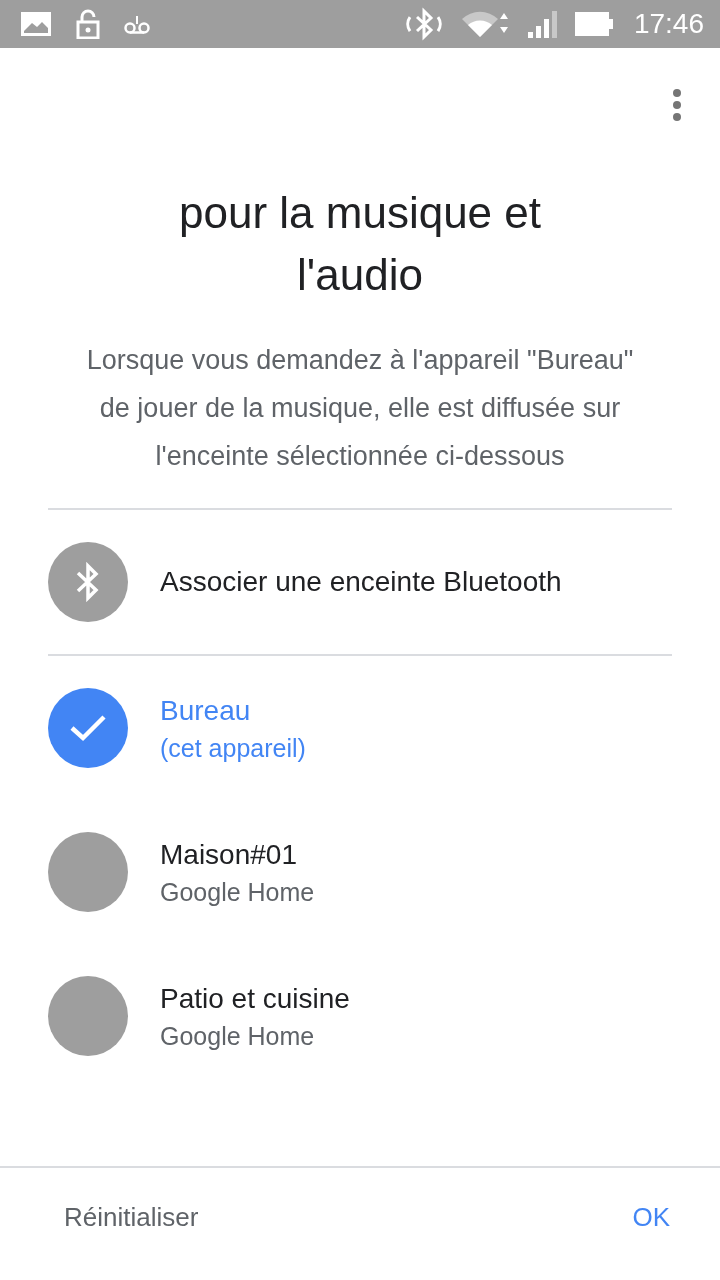 Image resolution: width=720 pixels, height=1280 pixels. I want to click on battery-icon, so click(593, 24).